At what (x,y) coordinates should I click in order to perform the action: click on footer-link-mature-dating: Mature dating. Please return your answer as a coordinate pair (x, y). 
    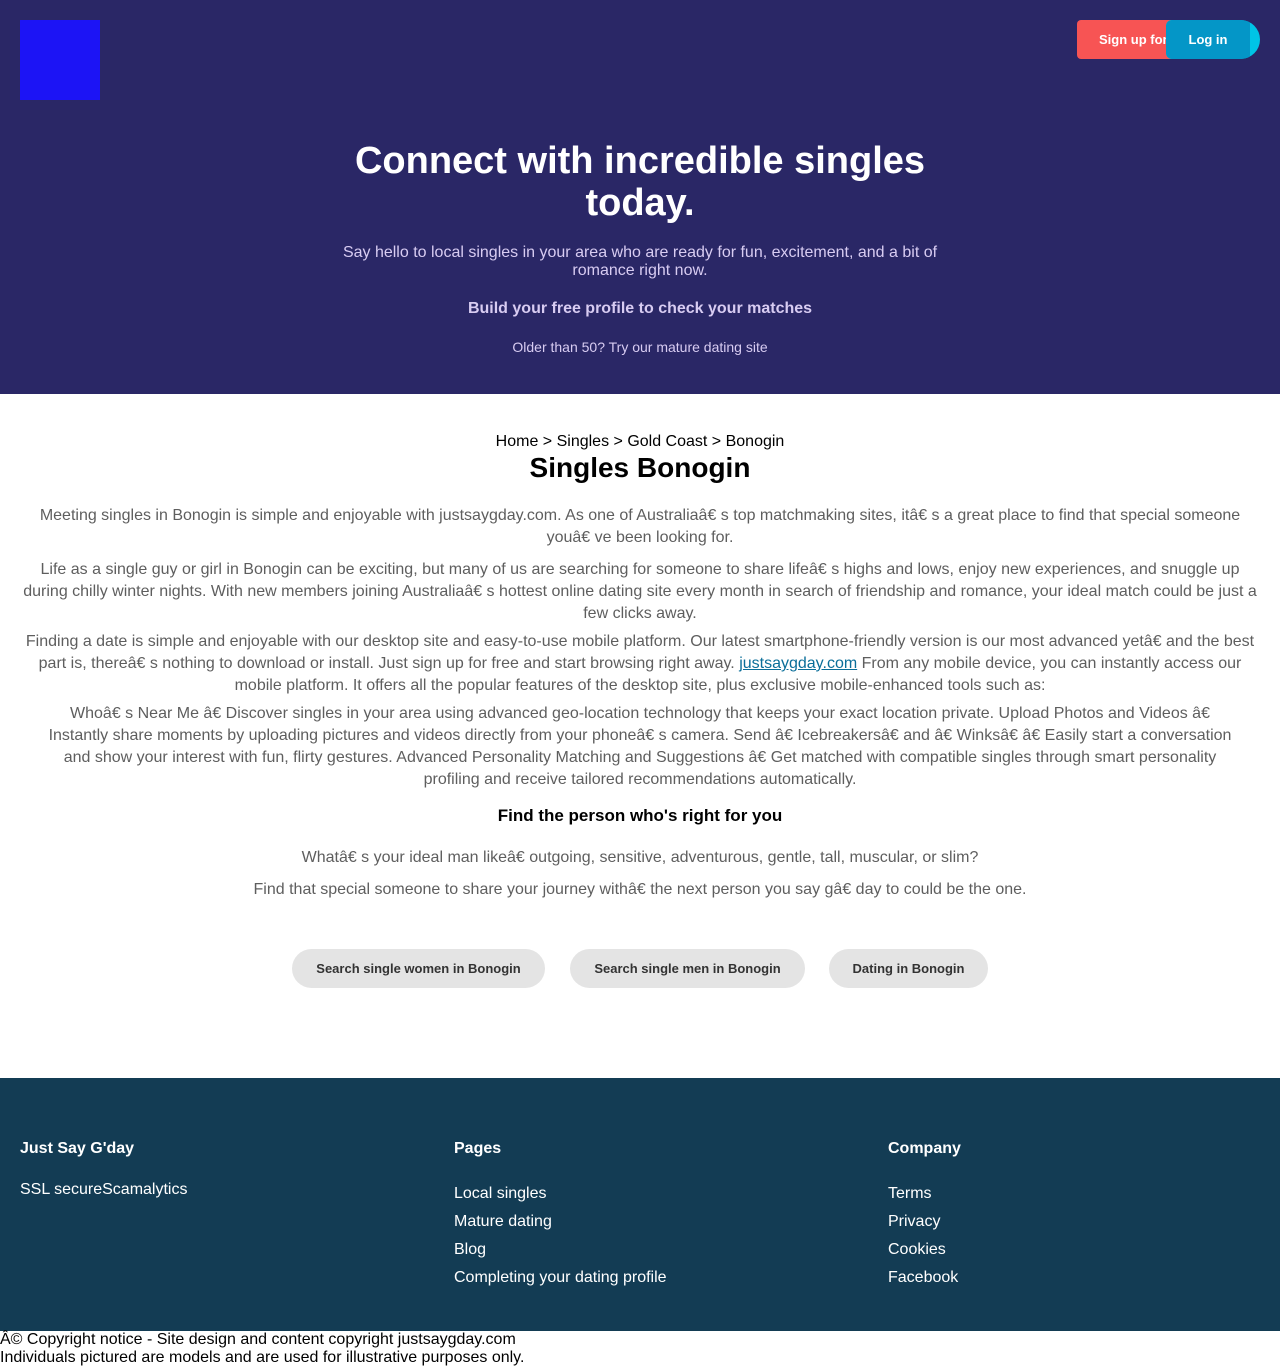
    Looking at the image, I should click on (560, 1222).